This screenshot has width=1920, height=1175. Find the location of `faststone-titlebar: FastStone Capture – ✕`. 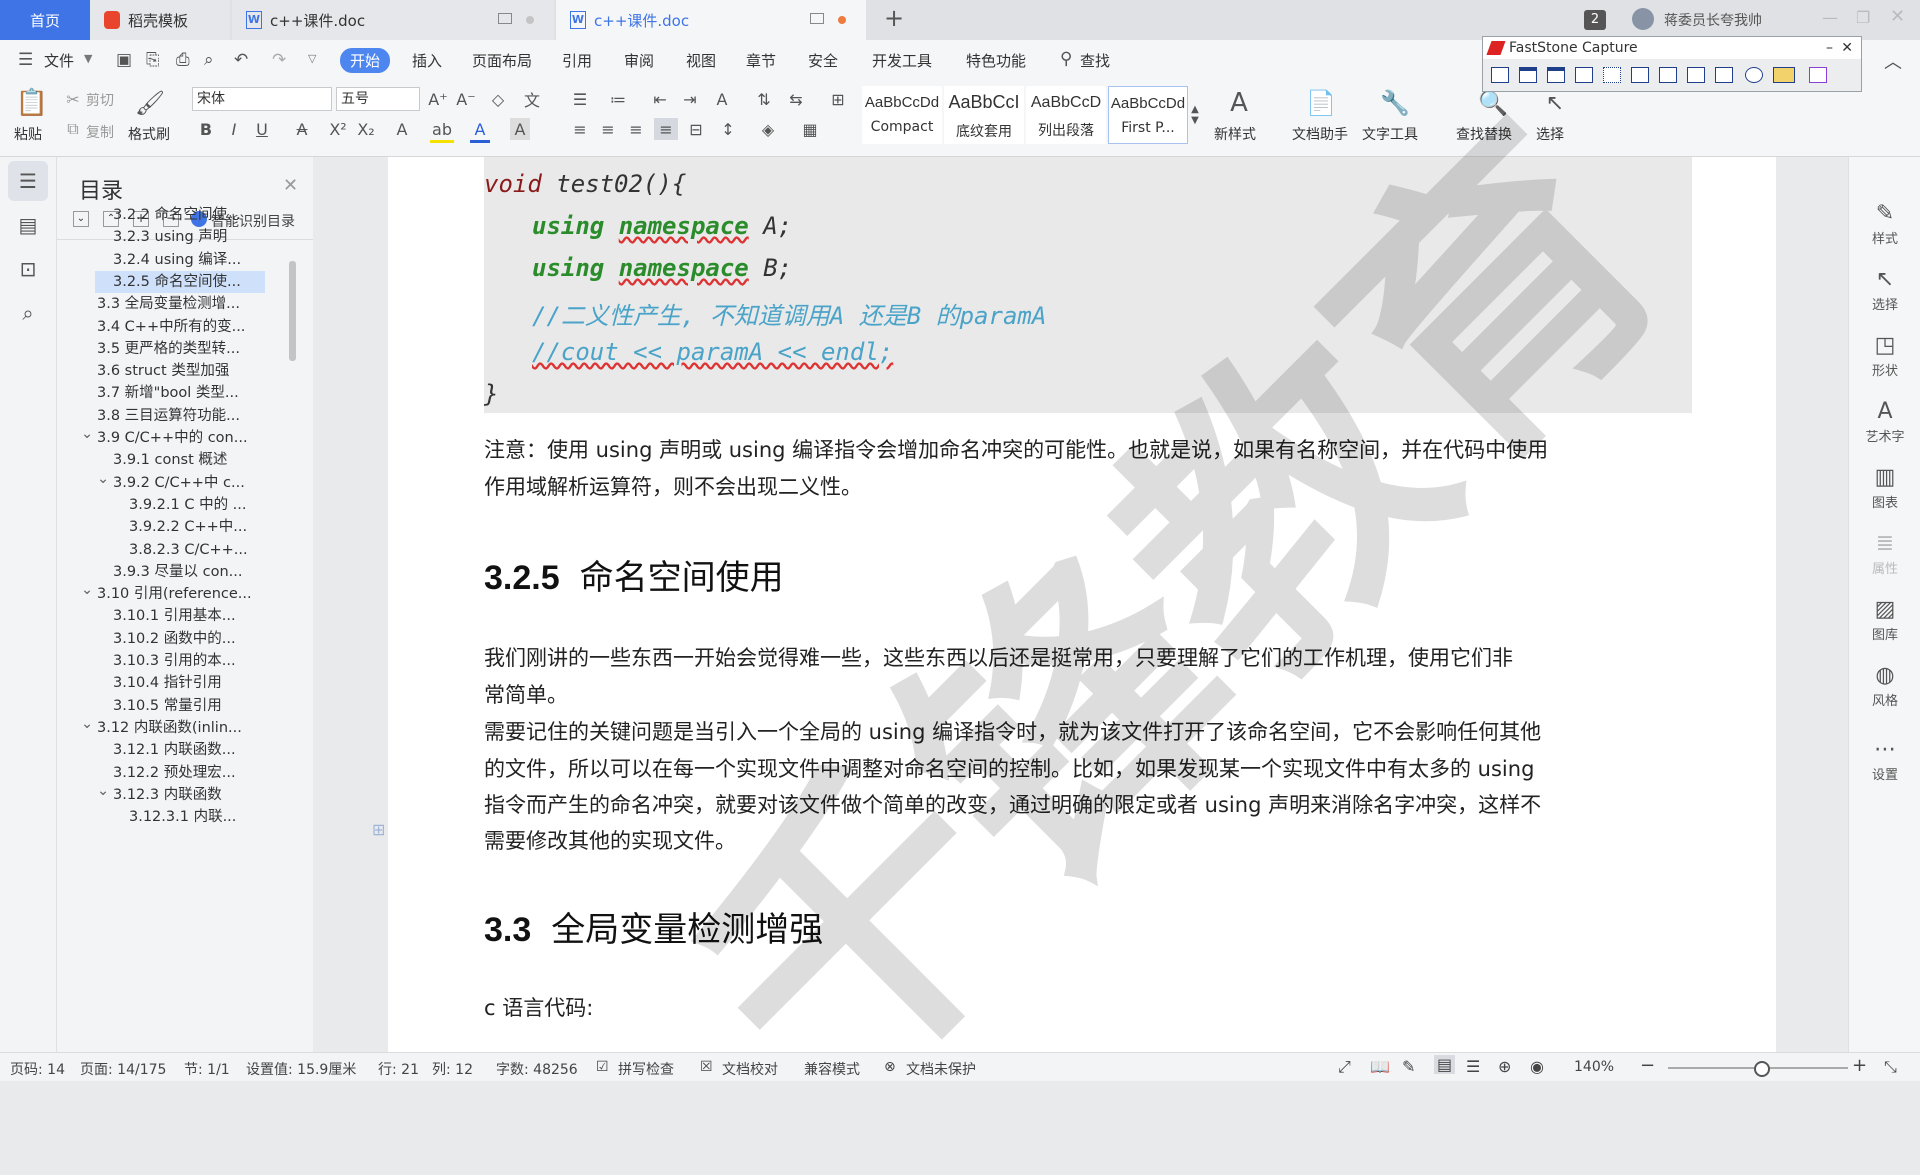

faststone-titlebar: FastStone Capture – ✕ is located at coordinates (1672, 48).